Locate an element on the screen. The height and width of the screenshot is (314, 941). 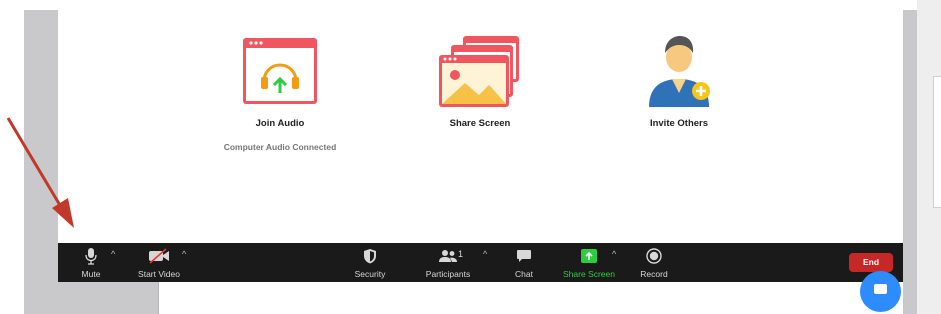
record-icon is located at coordinates (654, 256).